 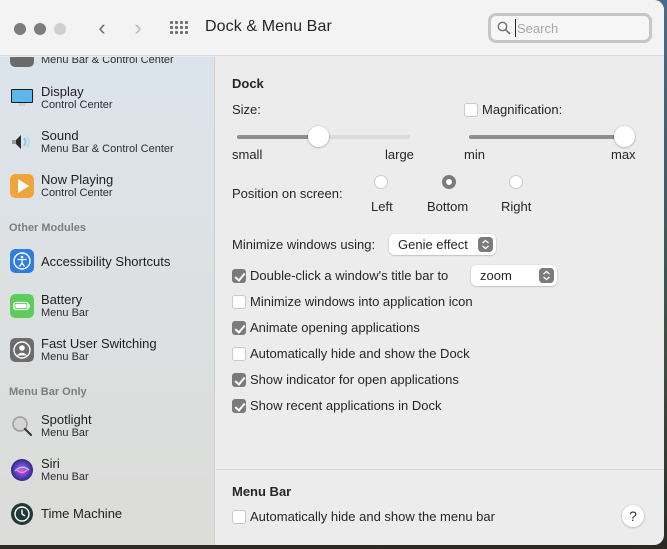 I want to click on sidebar-item-fast-user-switching: Fast User Switching Menu Bar, so click(x=107, y=356).